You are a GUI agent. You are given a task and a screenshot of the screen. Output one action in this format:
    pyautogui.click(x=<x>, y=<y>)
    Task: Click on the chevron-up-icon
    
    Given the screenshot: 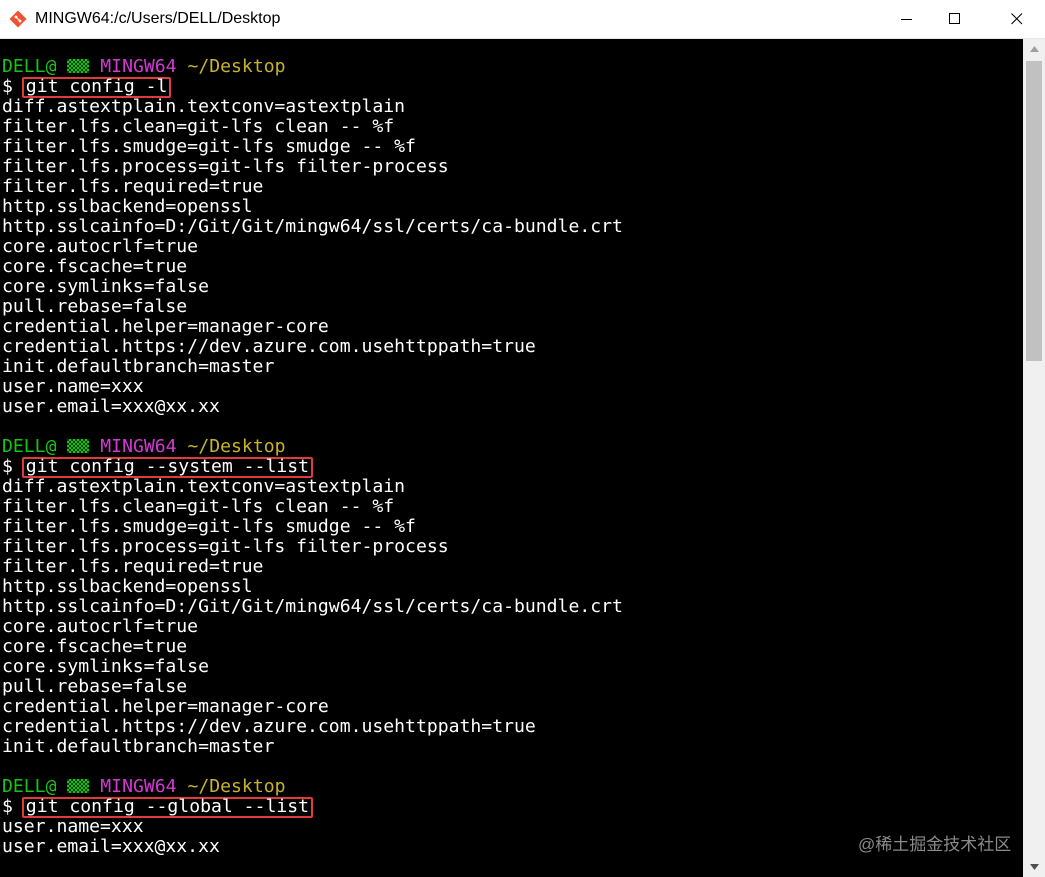 What is the action you would take?
    pyautogui.click(x=1034, y=49)
    